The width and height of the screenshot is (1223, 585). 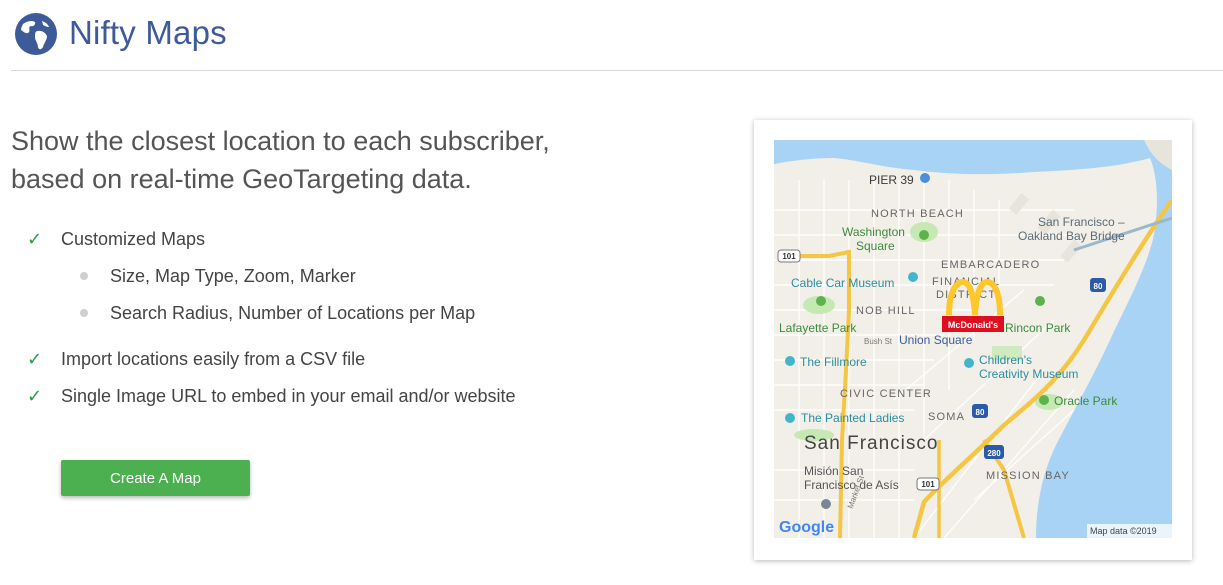 I want to click on globe-icon, so click(x=36, y=34).